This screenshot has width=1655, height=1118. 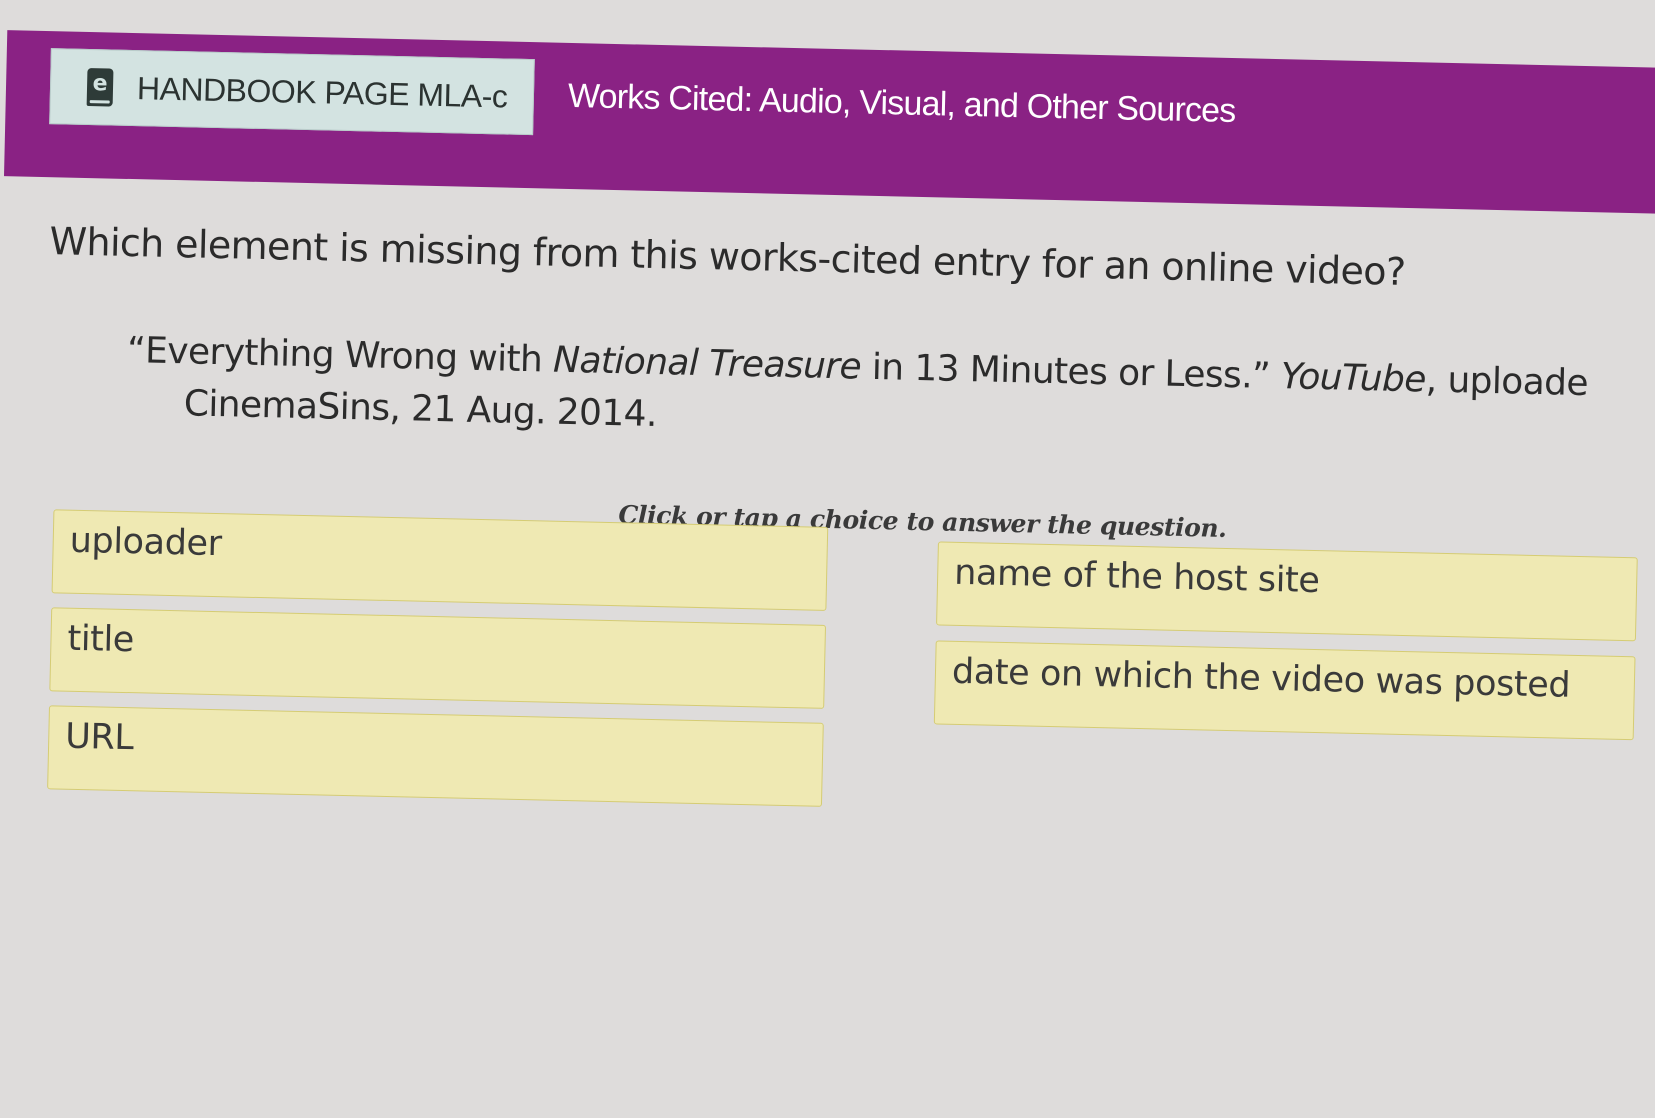 I want to click on citation-film-title: National Treasure, so click(x=707, y=363).